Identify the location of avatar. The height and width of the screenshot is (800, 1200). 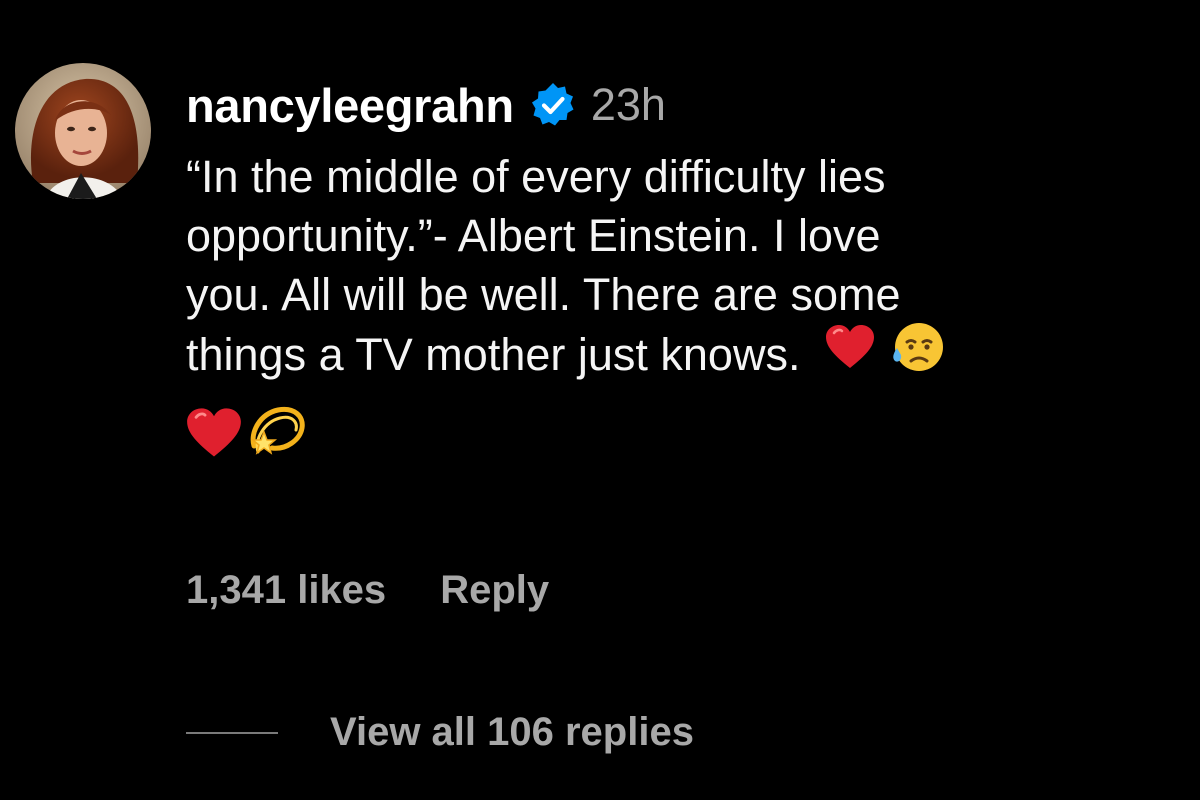
(83, 131).